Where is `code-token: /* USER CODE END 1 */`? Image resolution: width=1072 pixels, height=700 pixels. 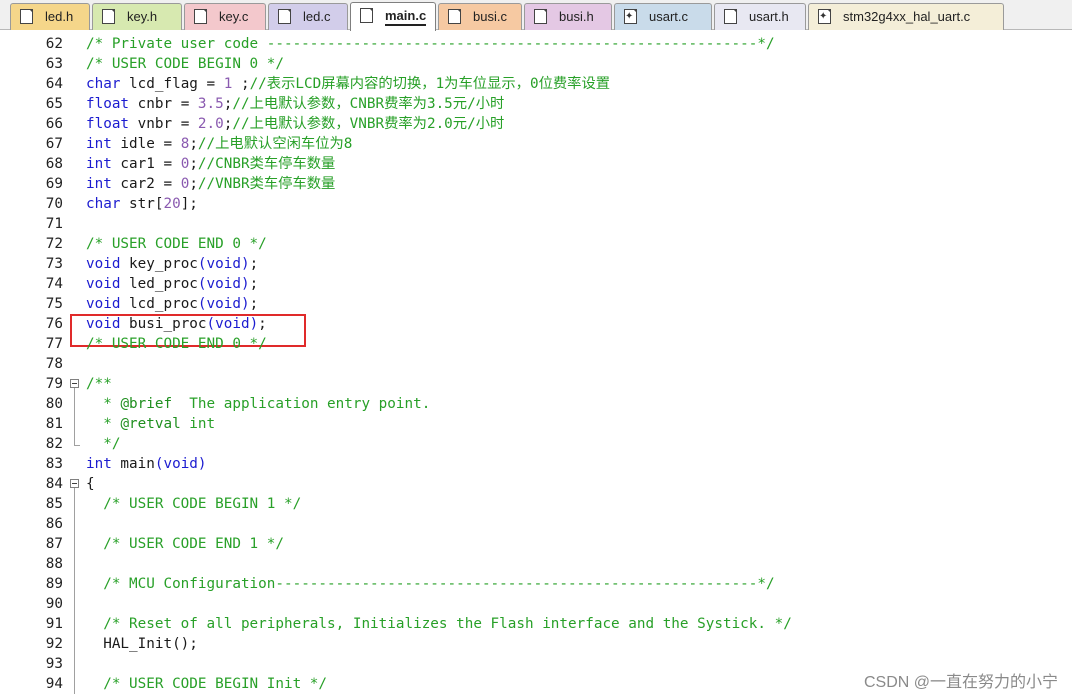
code-token: /* USER CODE END 1 */ is located at coordinates (193, 544).